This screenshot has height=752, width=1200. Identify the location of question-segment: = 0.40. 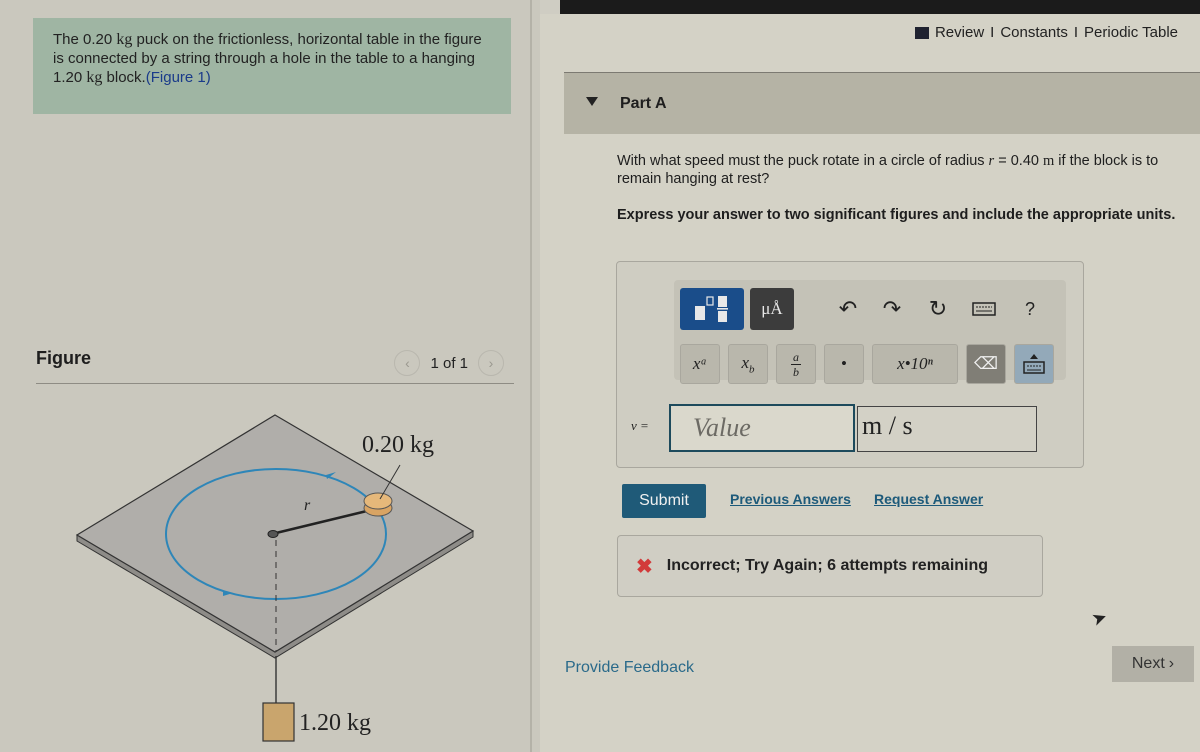
(1018, 161).